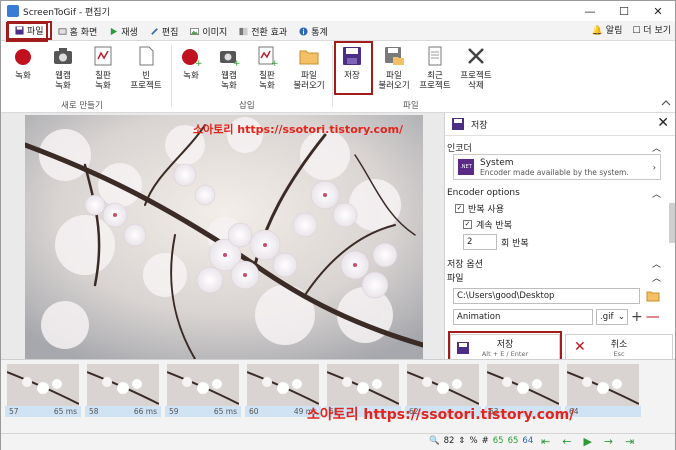 Image resolution: width=676 pixels, height=450 pixels. I want to click on maximize-button: ☐, so click(624, 11).